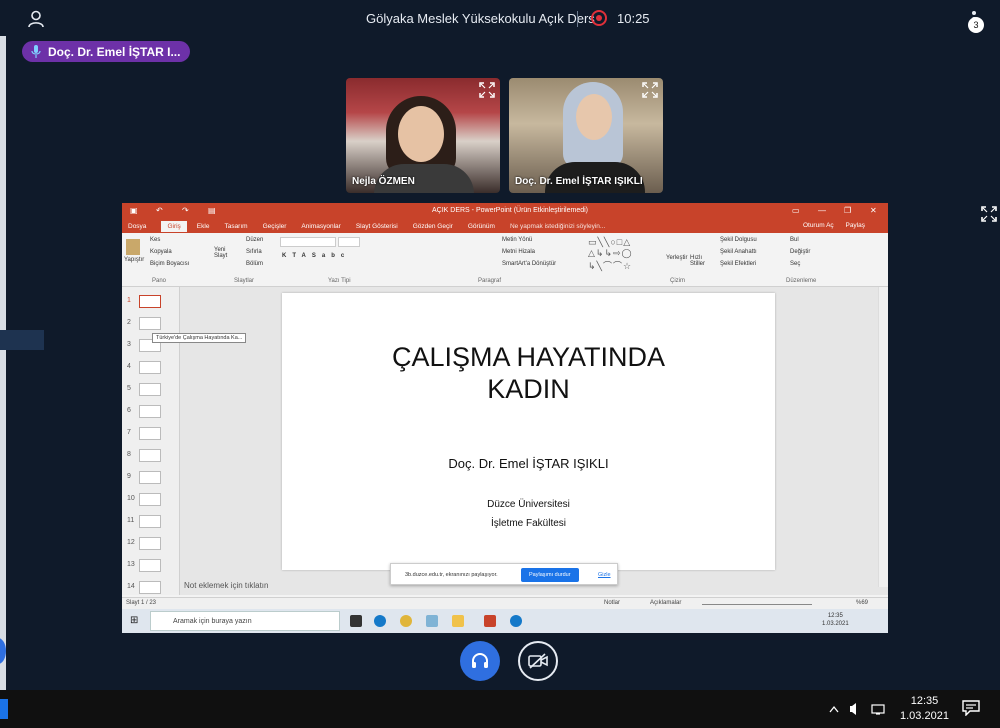  Describe the element at coordinates (594, 117) in the screenshot. I see `participant-face` at that location.